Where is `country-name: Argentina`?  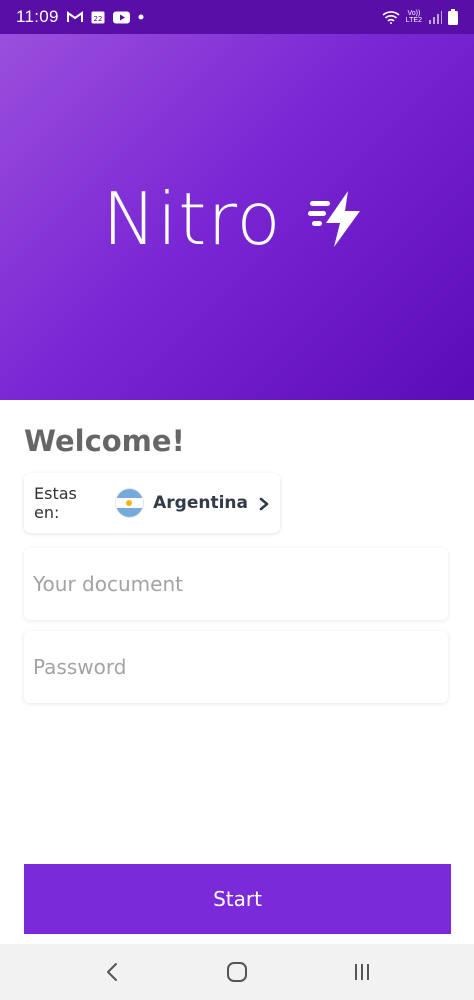 country-name: Argentina is located at coordinates (200, 503).